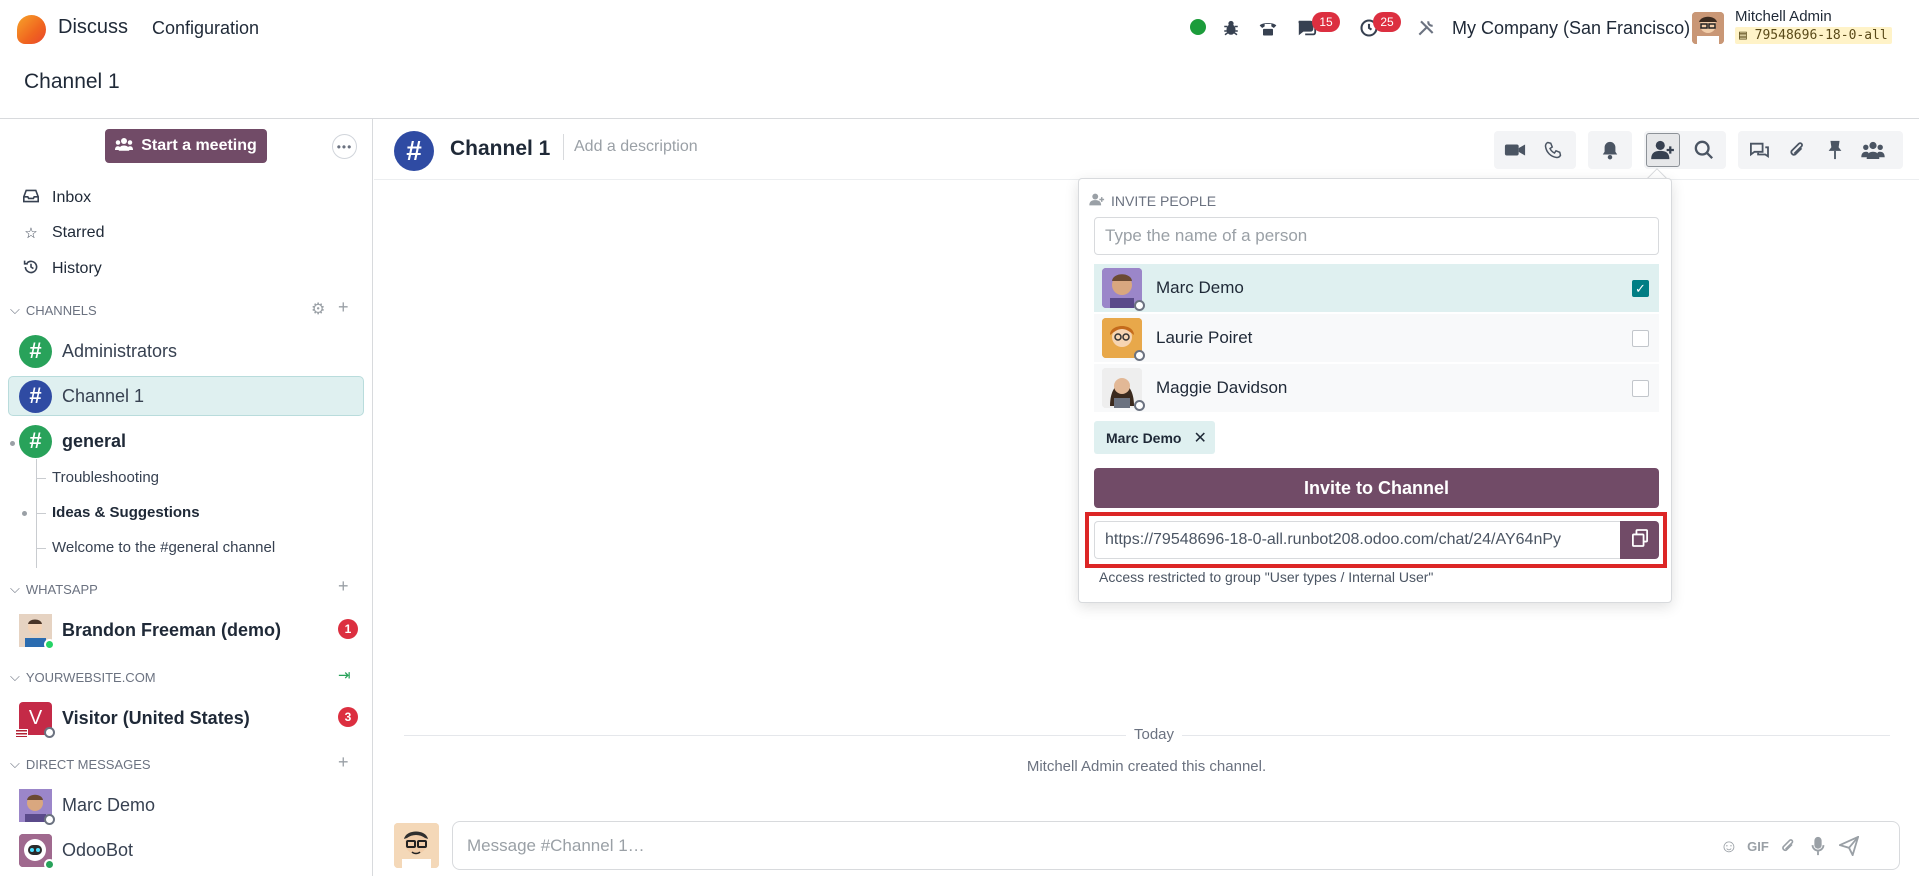 The width and height of the screenshot is (1919, 876). I want to click on sub-channel-troubleshooting: Troubleshooting, so click(105, 477).